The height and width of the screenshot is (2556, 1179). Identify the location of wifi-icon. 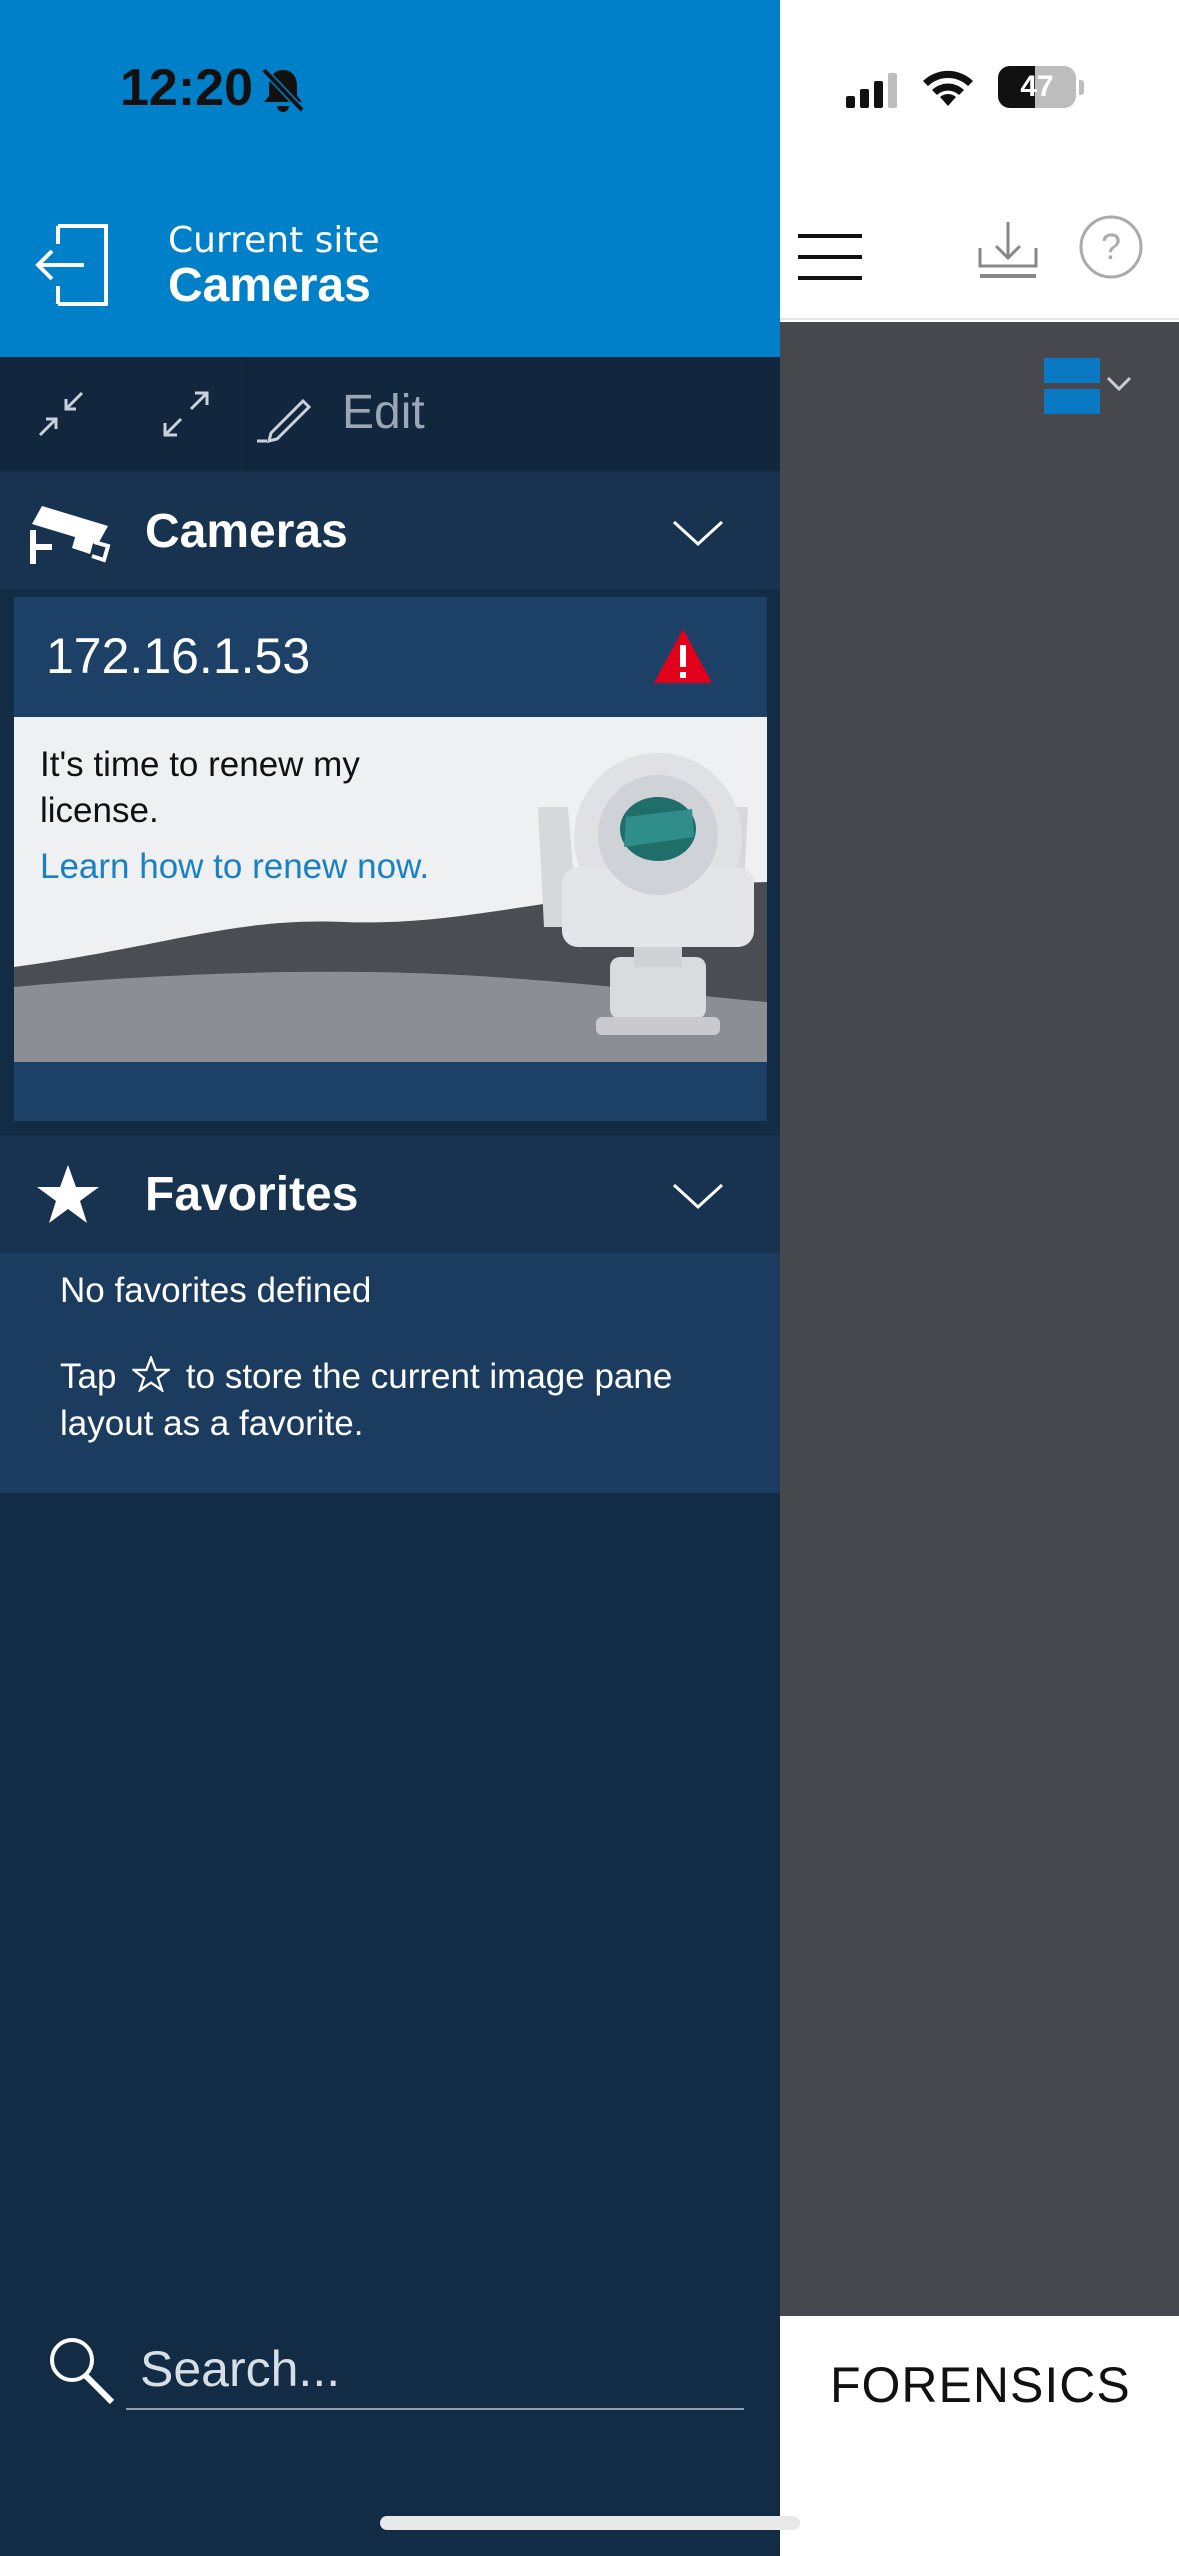
(948, 88).